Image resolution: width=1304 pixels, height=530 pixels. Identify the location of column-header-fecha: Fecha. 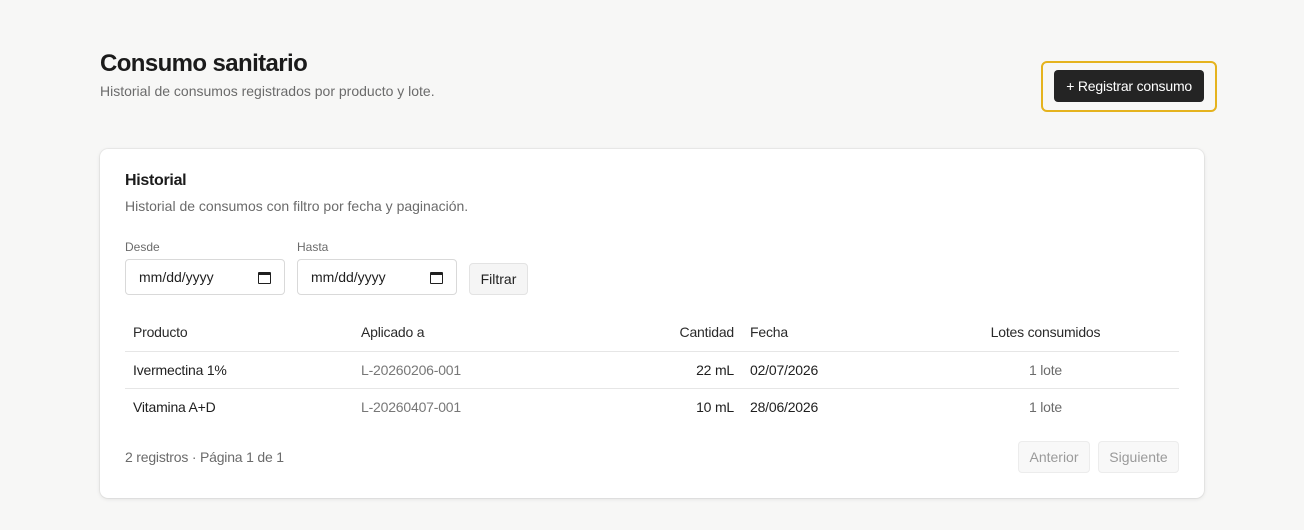
(827, 332).